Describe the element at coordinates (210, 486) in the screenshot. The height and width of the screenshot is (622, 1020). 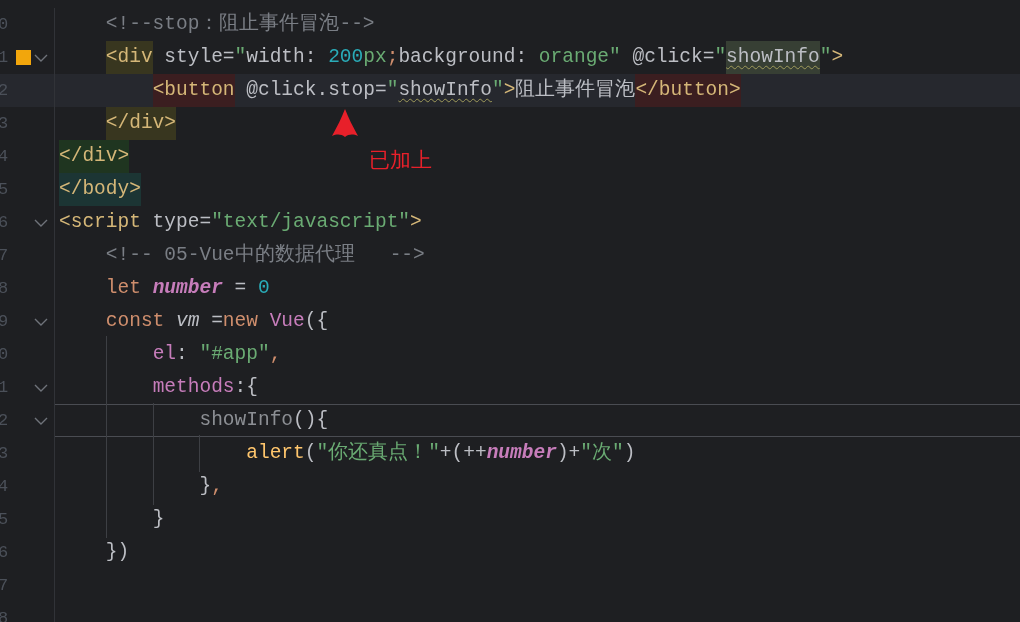
I see `code-line: },` at that location.